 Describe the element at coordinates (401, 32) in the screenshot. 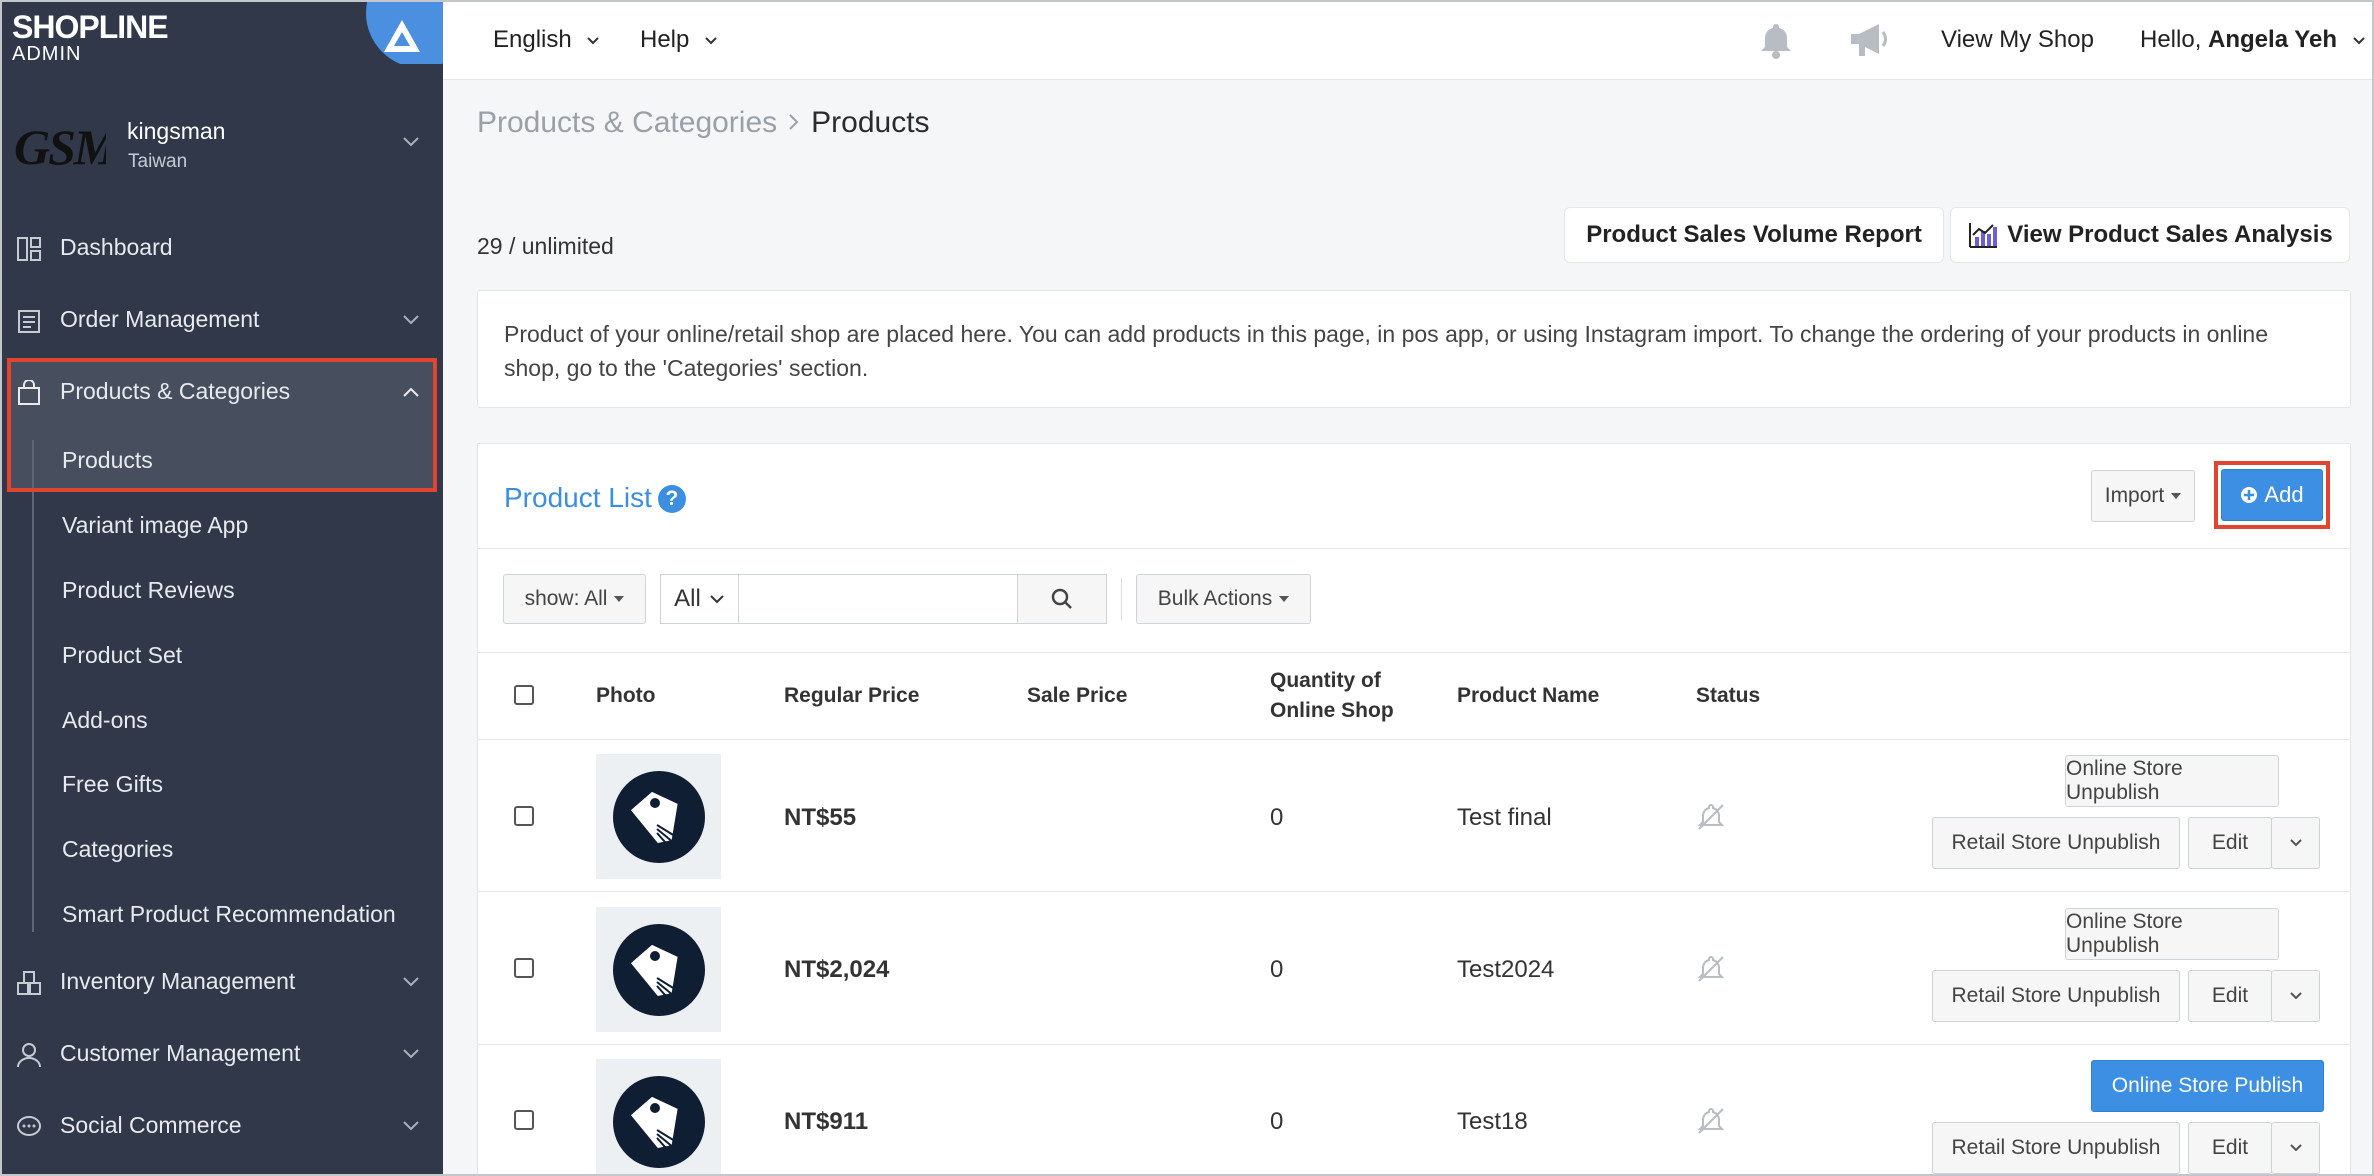

I see `brand-badge-icon` at that location.